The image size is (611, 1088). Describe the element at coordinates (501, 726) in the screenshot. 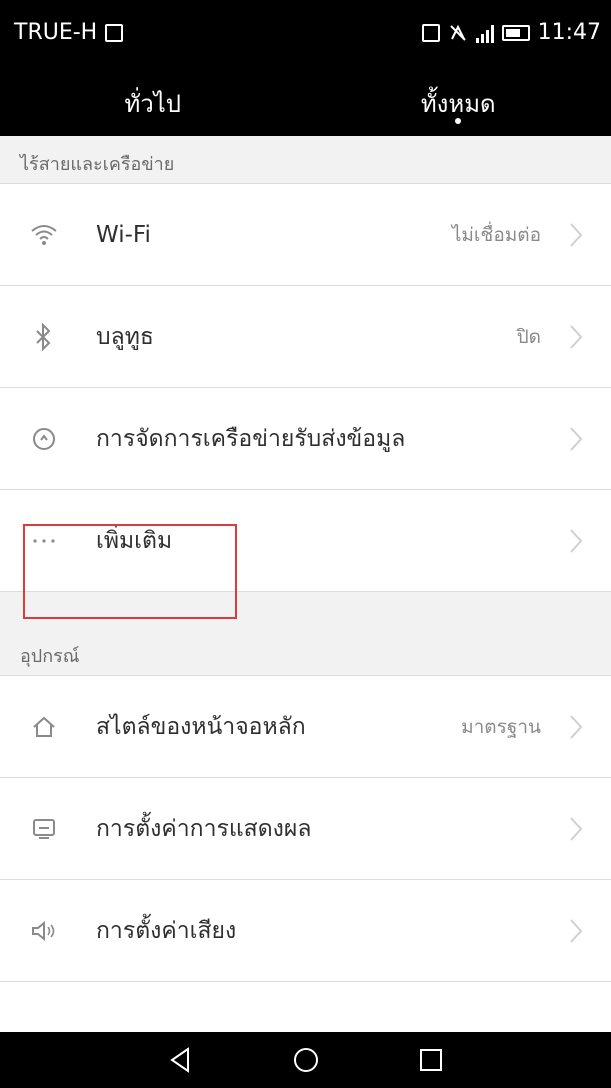

I see `row-value: มาตรฐาน` at that location.